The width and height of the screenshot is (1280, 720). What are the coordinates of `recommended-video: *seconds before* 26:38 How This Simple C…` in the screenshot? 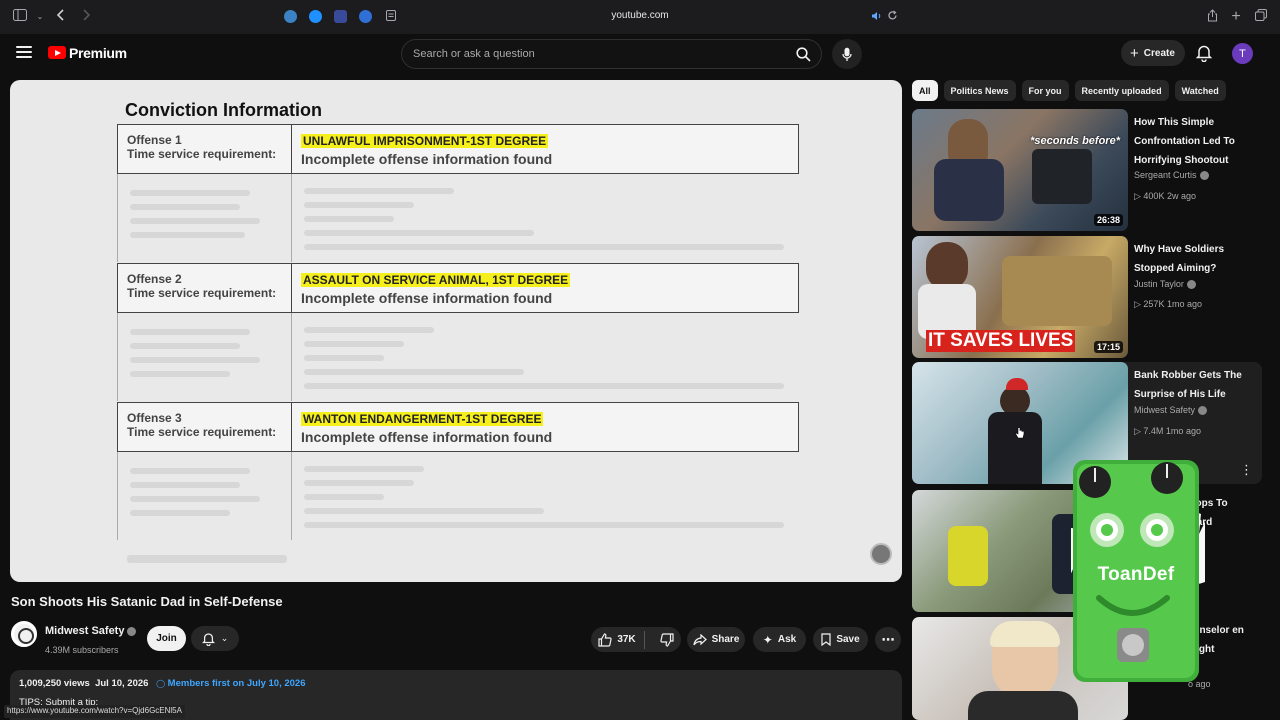 It's located at (1087, 170).